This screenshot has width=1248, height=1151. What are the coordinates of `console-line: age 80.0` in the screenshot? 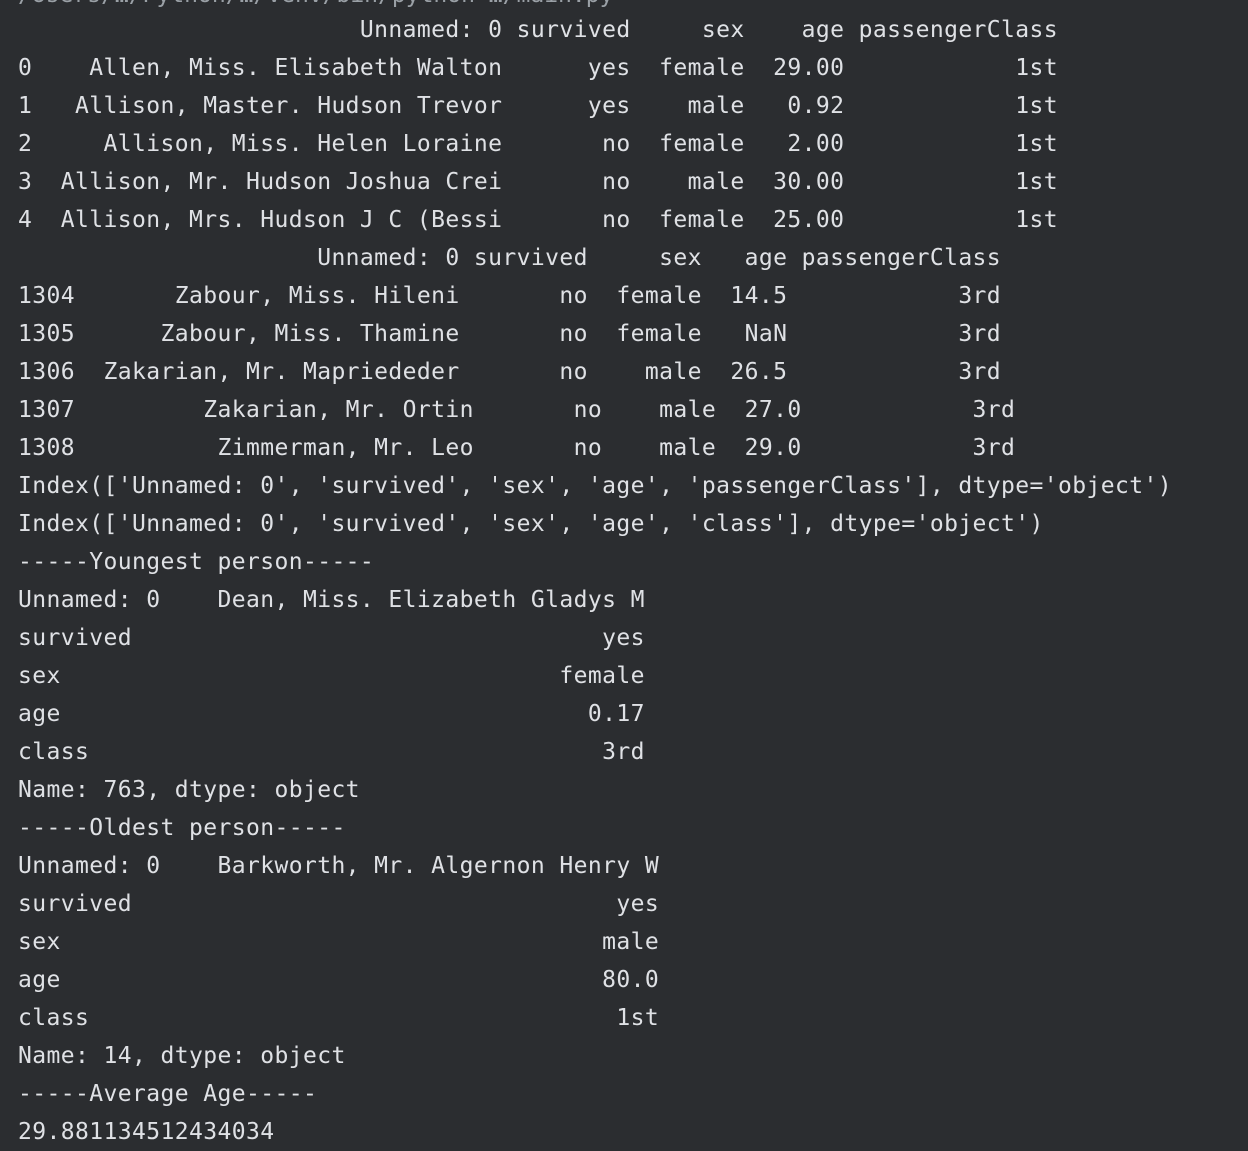 It's located at (339, 980).